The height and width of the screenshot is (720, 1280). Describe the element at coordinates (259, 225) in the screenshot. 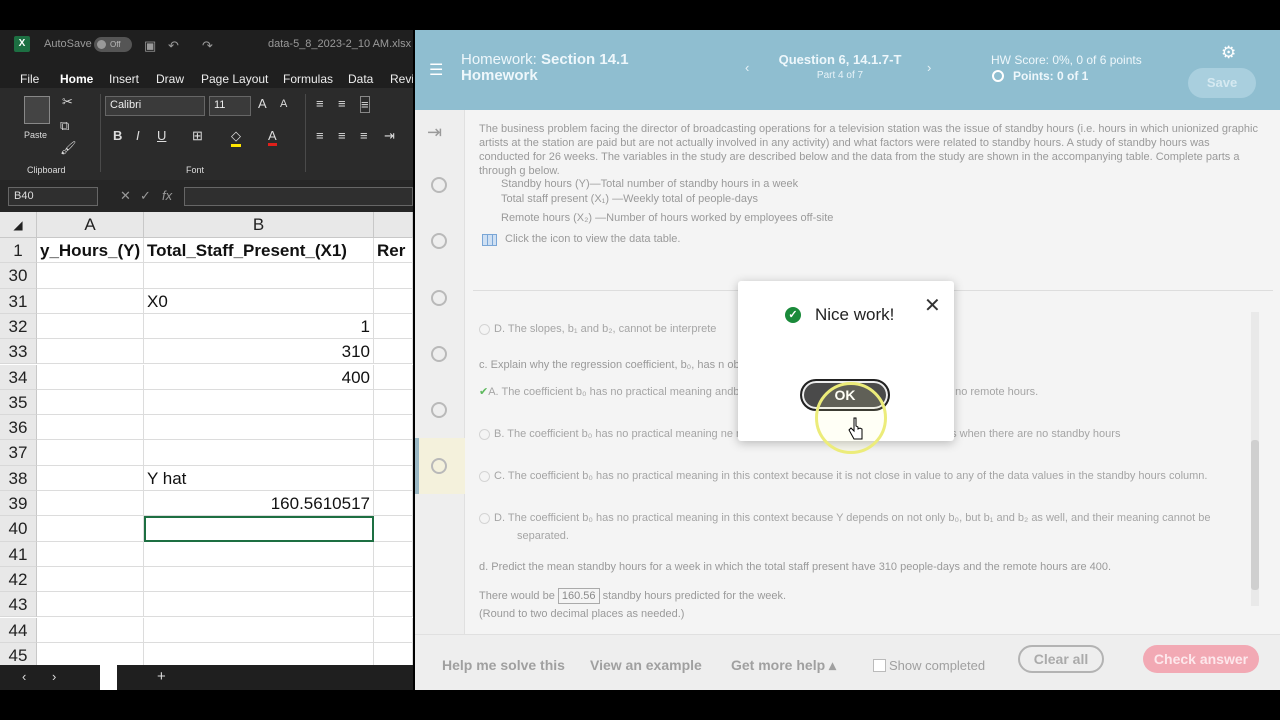

I see `column-header-b: B` at that location.